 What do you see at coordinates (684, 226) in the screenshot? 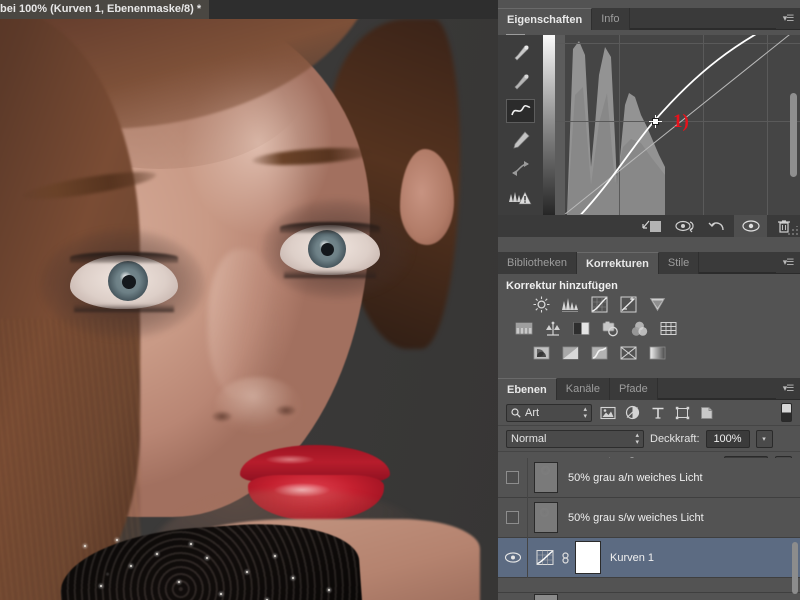
I see `view-previous-state-icon` at bounding box center [684, 226].